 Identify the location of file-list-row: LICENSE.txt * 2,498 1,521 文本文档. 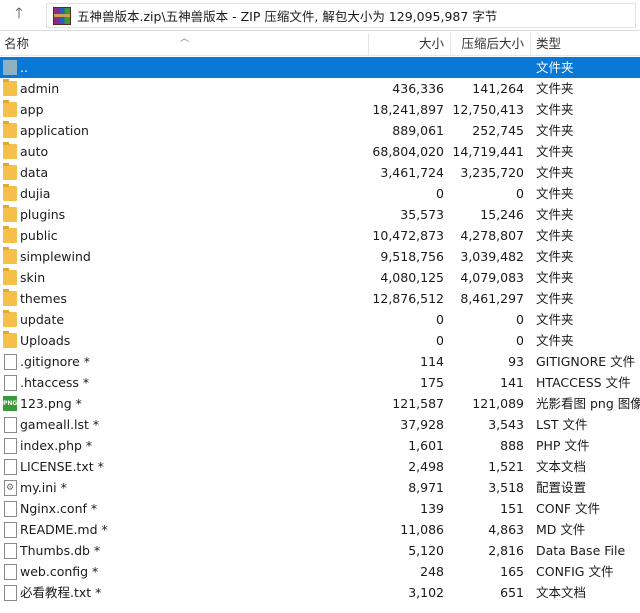
(320, 466).